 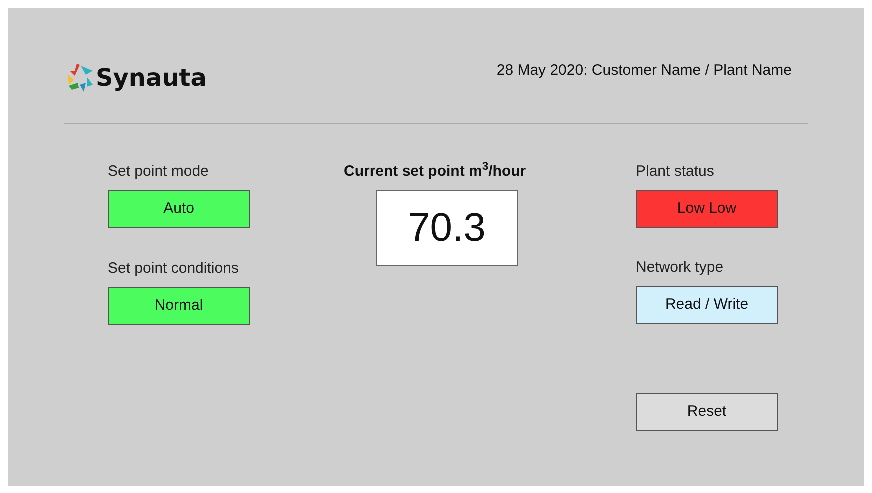 What do you see at coordinates (675, 171) in the screenshot?
I see `field-label: Plant status` at bounding box center [675, 171].